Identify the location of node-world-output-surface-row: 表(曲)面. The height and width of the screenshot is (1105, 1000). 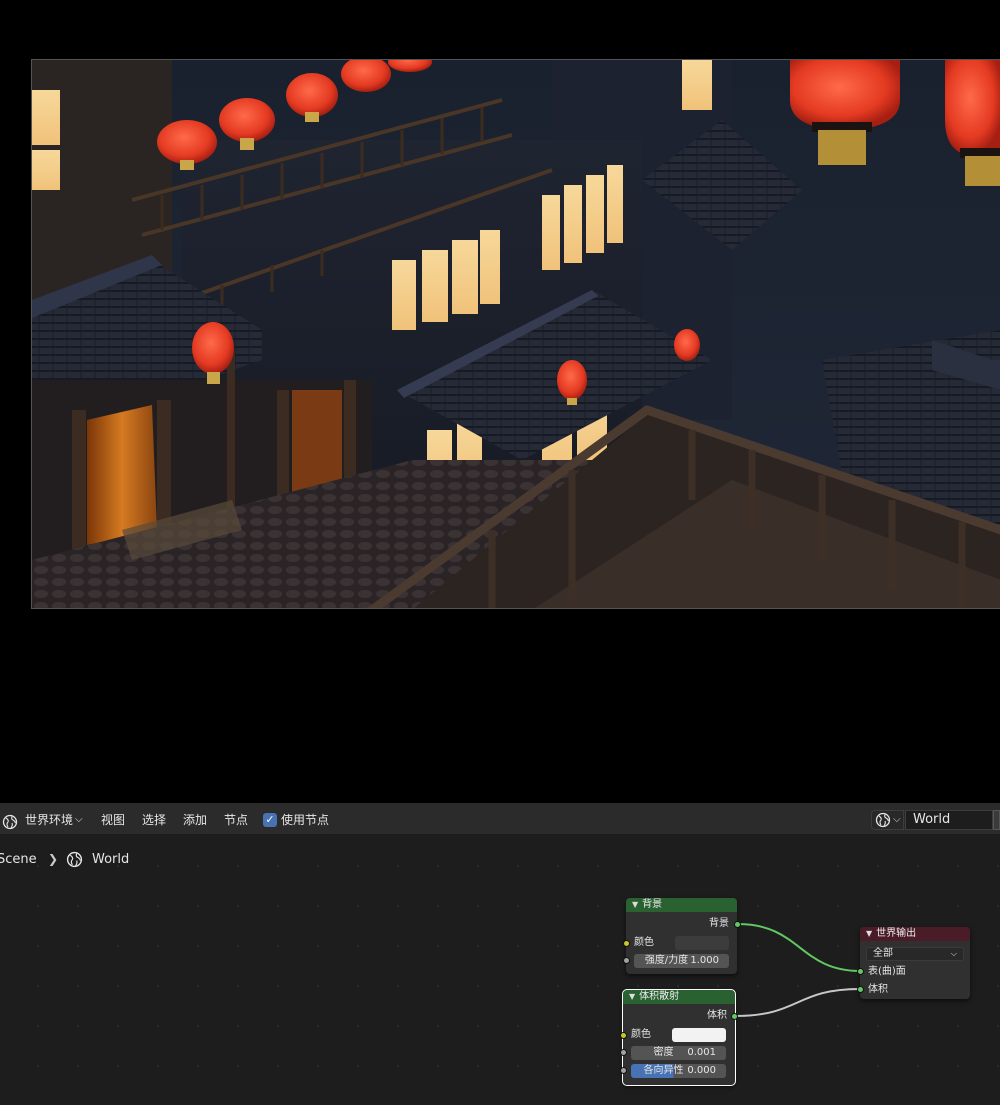
(915, 972).